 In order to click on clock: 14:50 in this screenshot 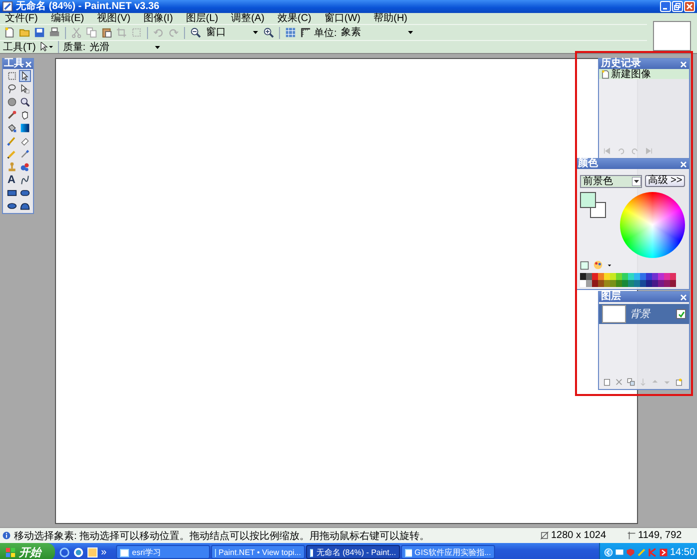, I will do `click(683, 552)`.